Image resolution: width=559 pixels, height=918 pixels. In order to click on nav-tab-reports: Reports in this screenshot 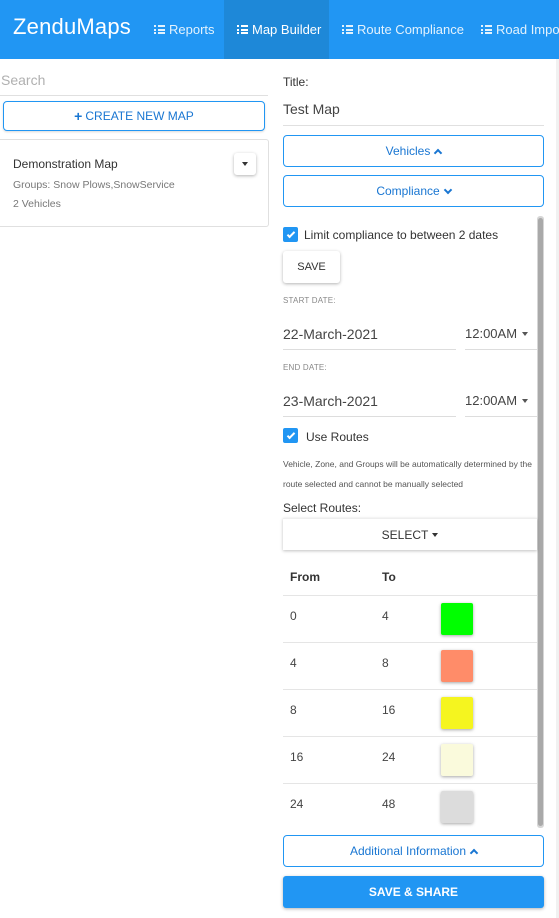, I will do `click(188, 29)`.